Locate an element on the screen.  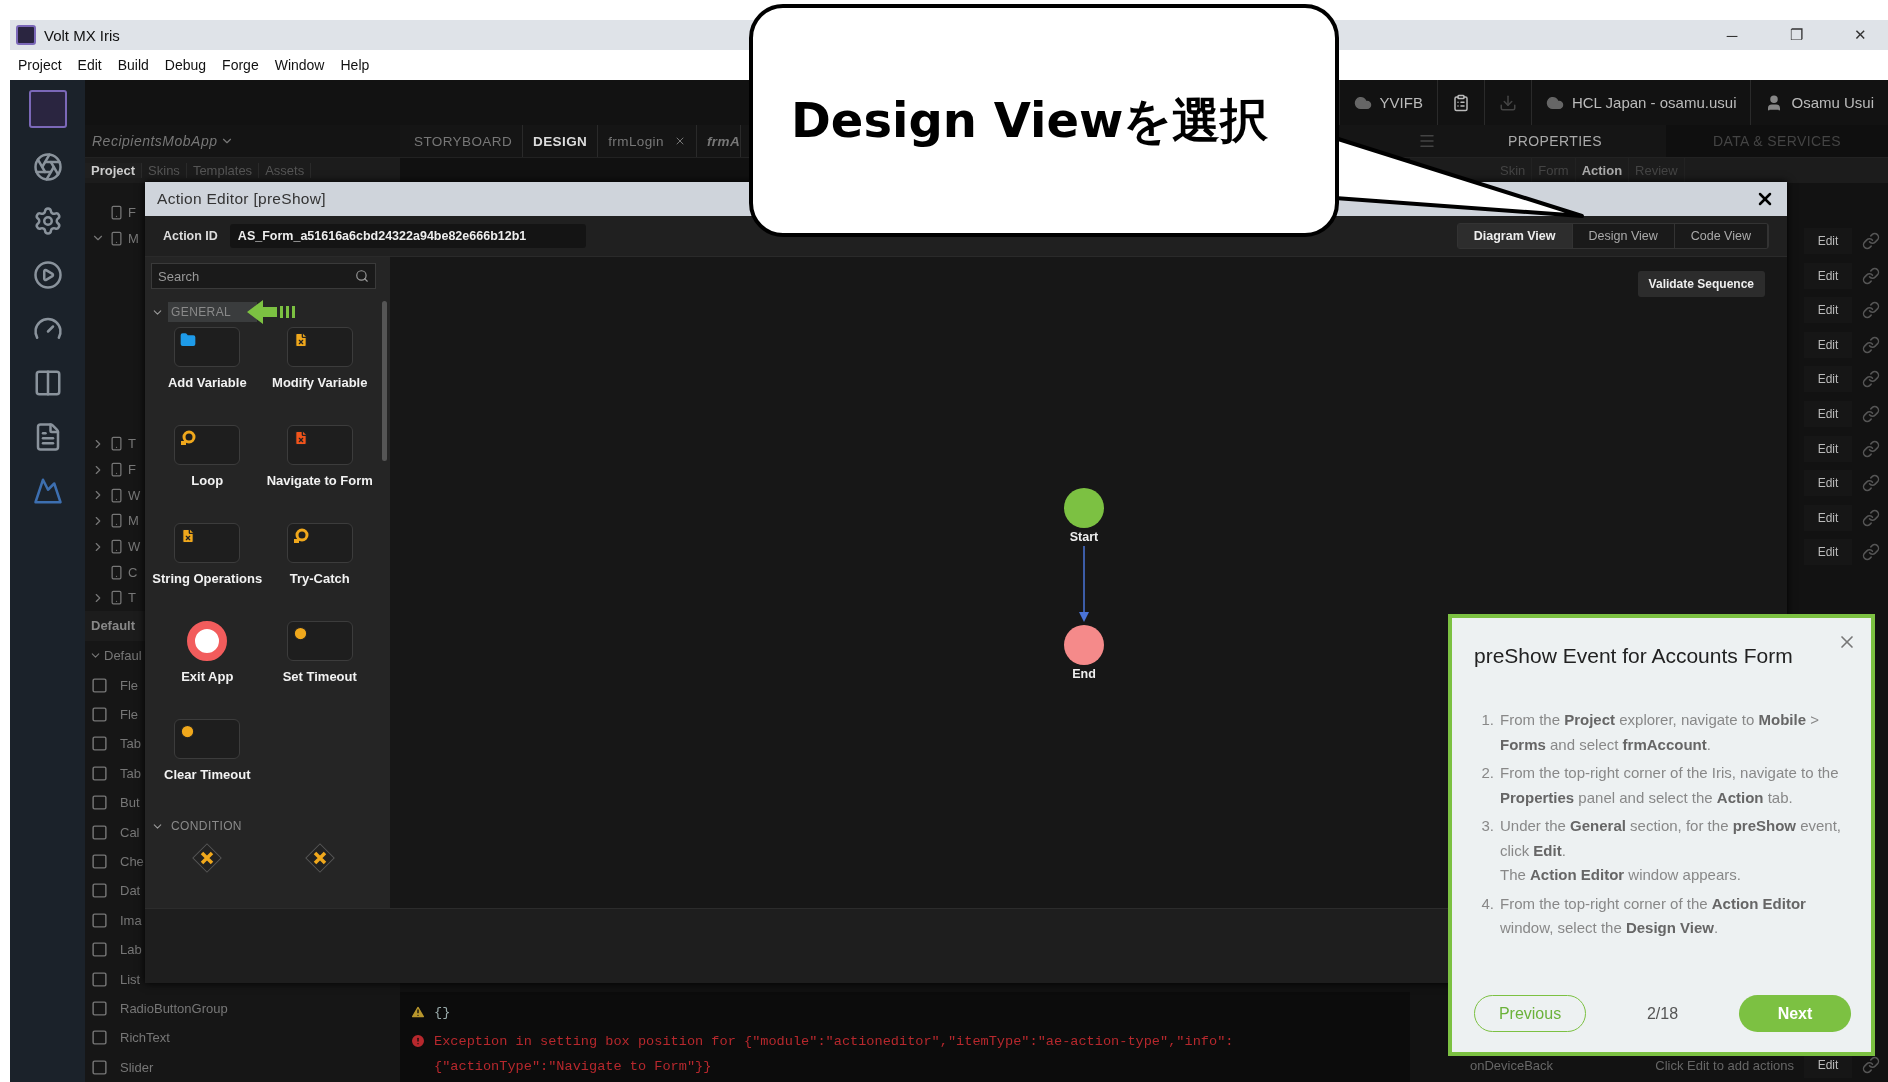
mountain-icon is located at coordinates (47, 491).